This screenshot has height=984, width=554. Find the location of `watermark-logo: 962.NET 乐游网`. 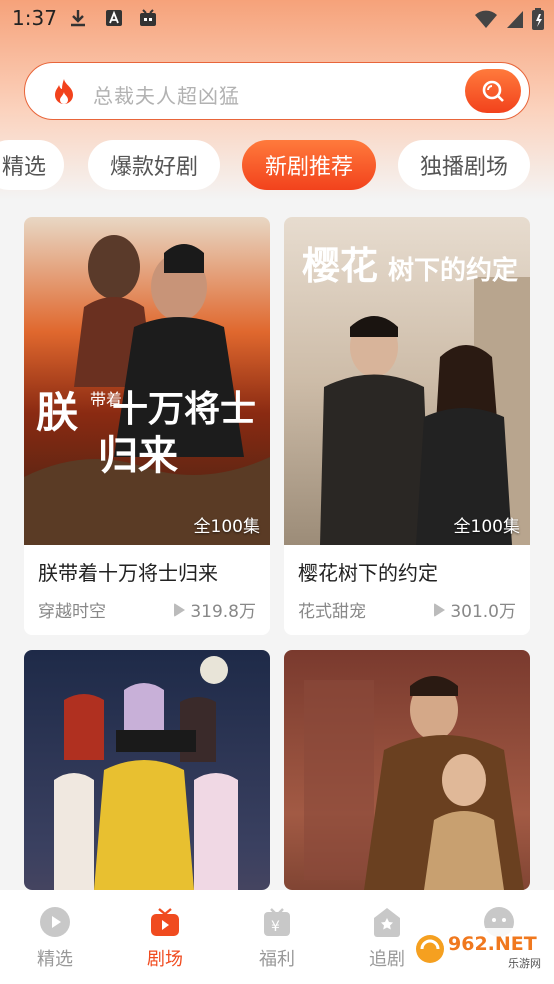

watermark-logo: 962.NET 乐游网 is located at coordinates (480, 949).